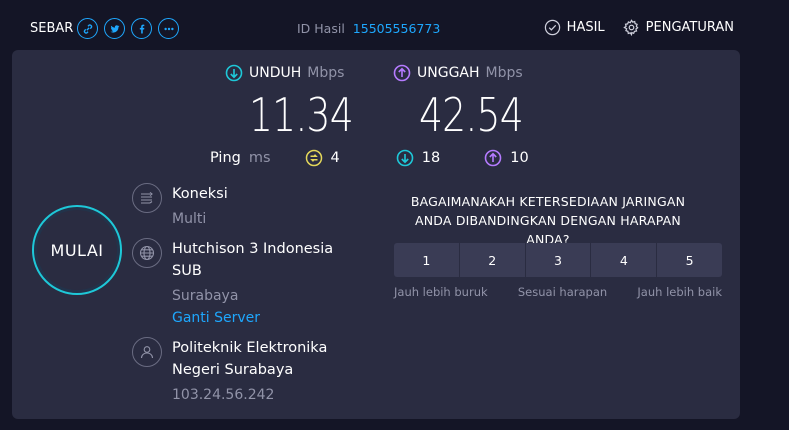 This screenshot has height=430, width=789. I want to click on download-unit: Mbps, so click(326, 73).